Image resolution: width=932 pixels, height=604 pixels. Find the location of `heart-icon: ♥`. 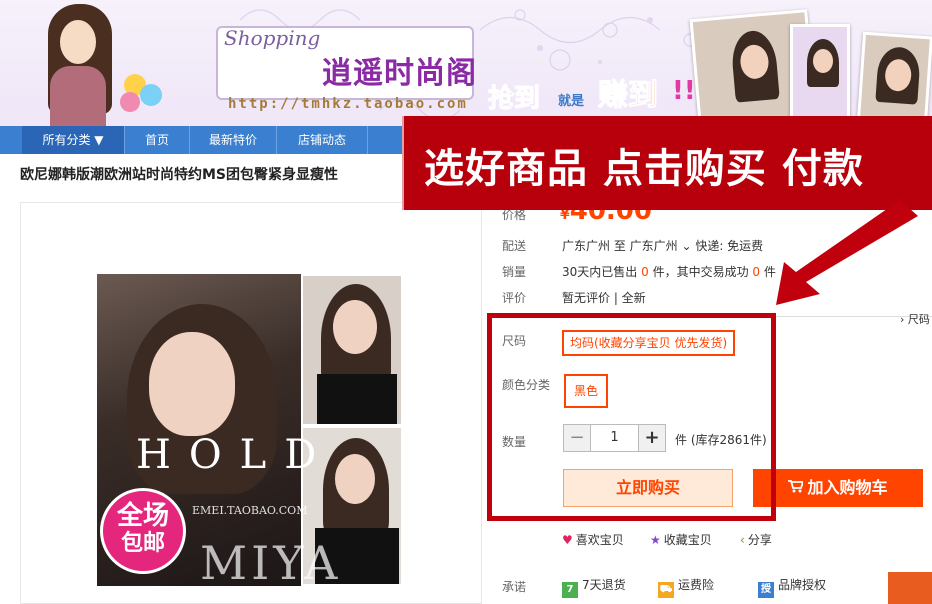

heart-icon: ♥ is located at coordinates (567, 540).